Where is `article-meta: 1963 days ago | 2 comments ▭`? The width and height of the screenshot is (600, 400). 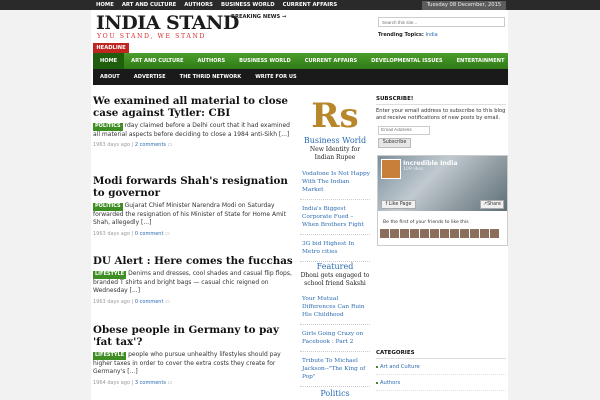 article-meta: 1963 days ago | 2 comments ▭ is located at coordinates (133, 145).